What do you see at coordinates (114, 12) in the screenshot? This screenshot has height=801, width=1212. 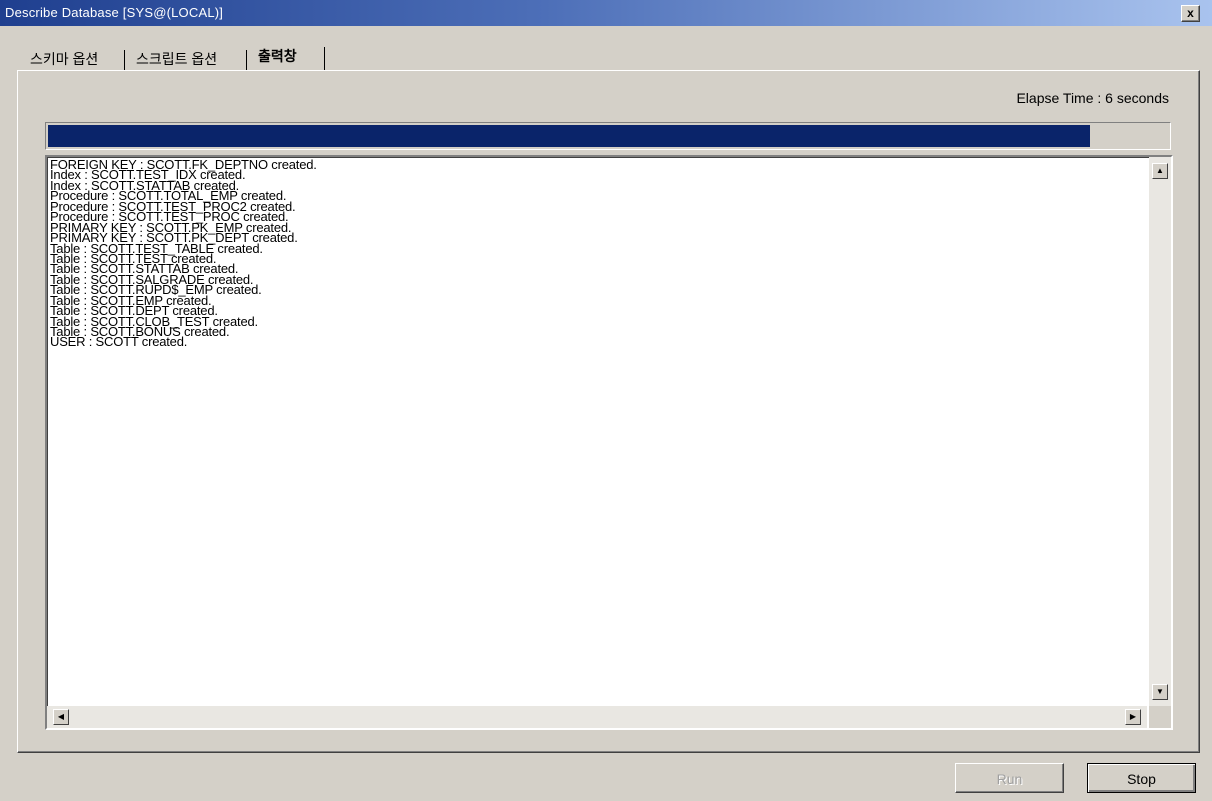 I see `window-title: Describe Database [SYS@(LOCAL)]` at bounding box center [114, 12].